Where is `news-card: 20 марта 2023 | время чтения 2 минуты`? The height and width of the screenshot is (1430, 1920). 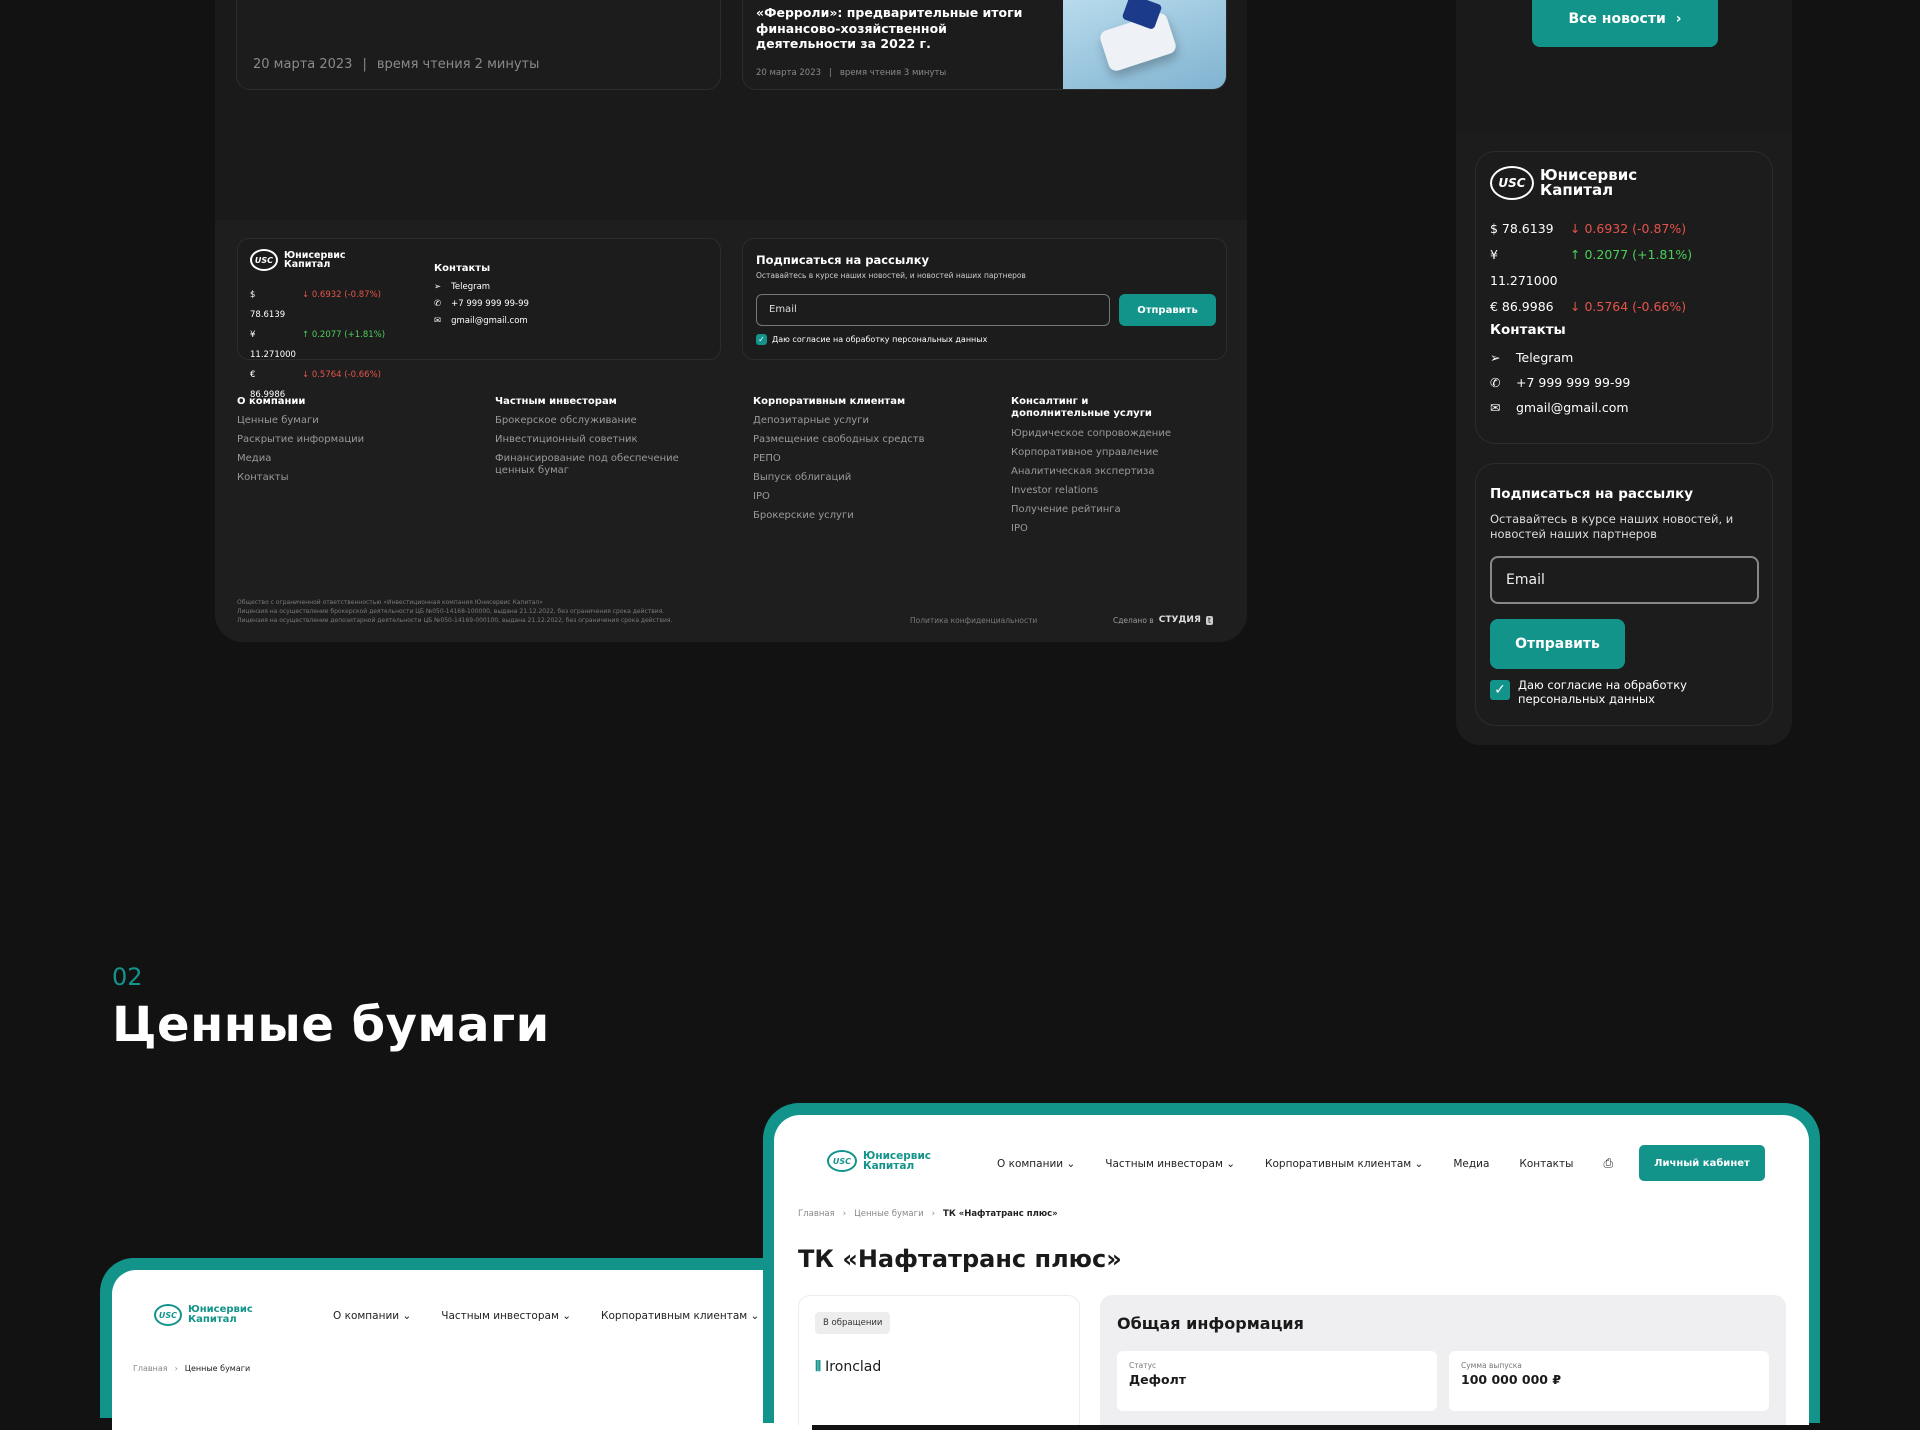
news-card: 20 марта 2023 | время чтения 2 минуты is located at coordinates (478, 45).